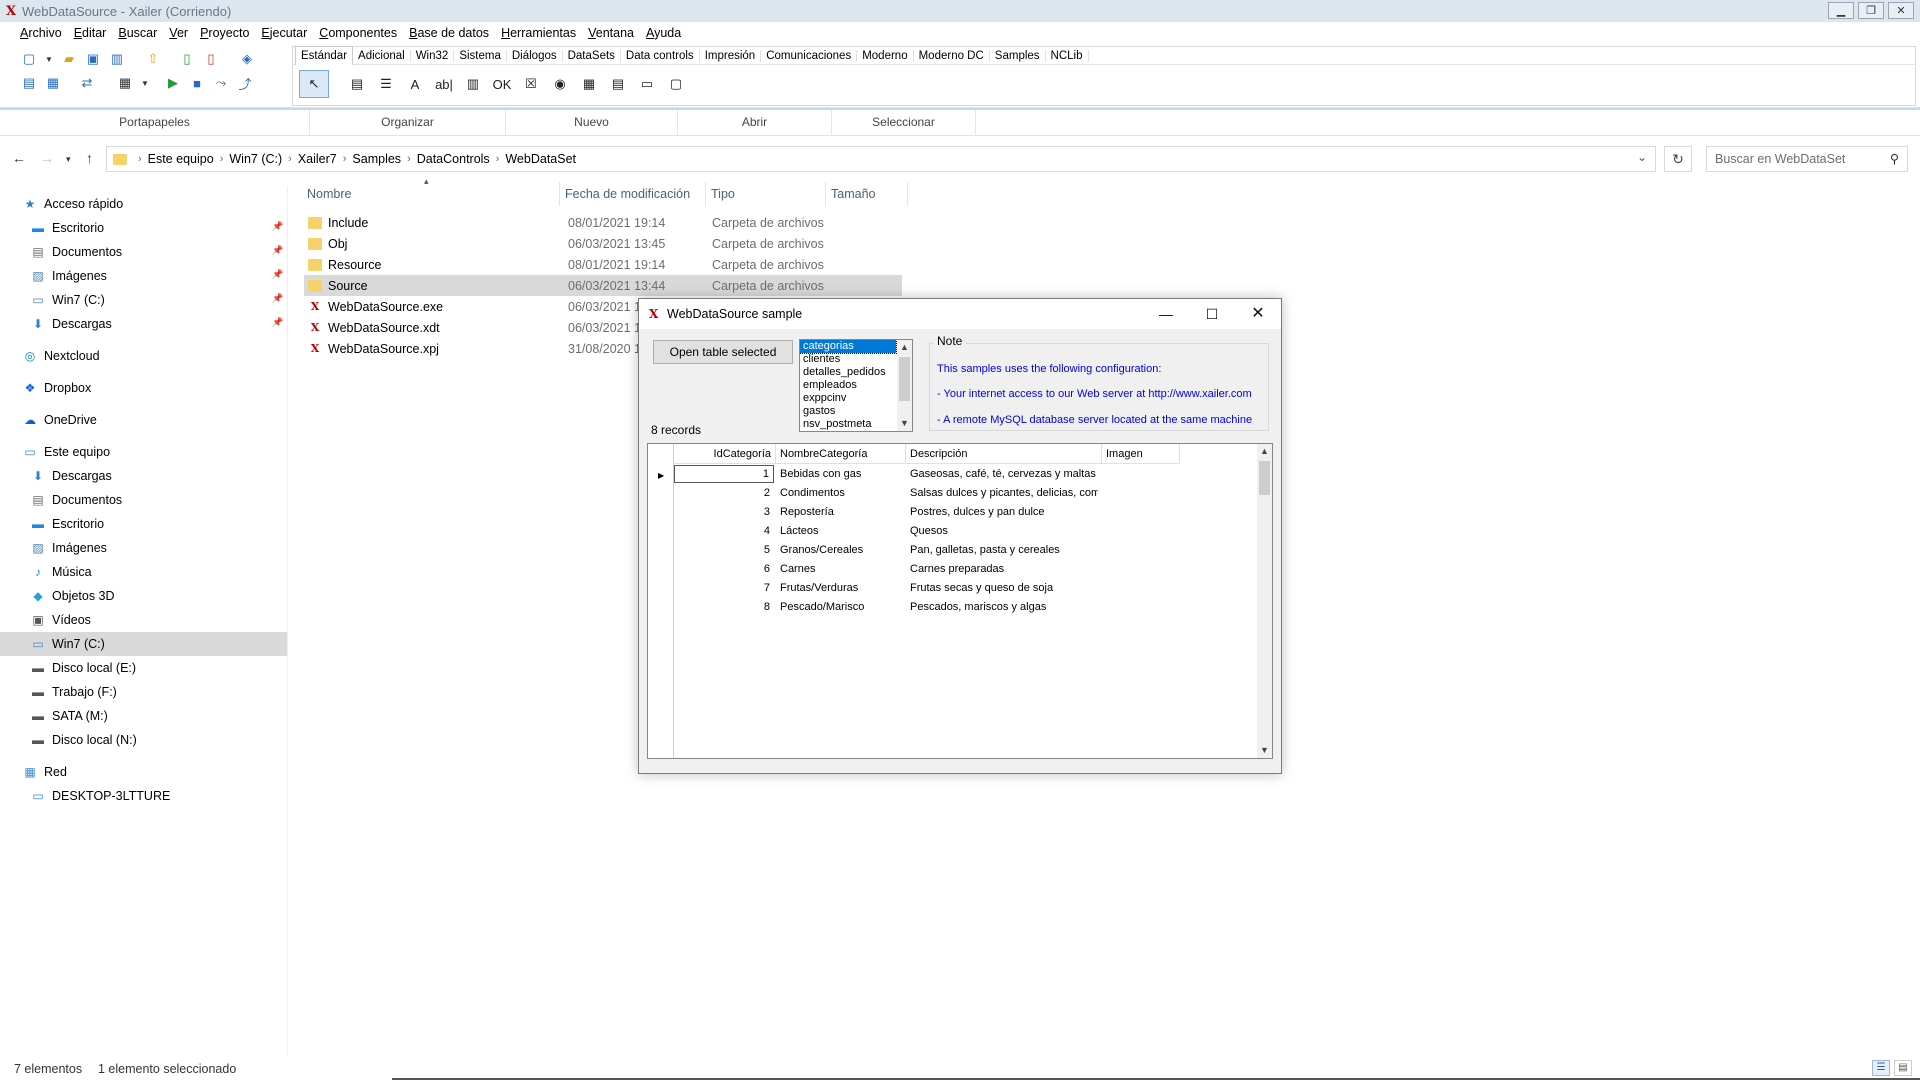  What do you see at coordinates (358, 33) in the screenshot?
I see `menu-item: Componentes` at bounding box center [358, 33].